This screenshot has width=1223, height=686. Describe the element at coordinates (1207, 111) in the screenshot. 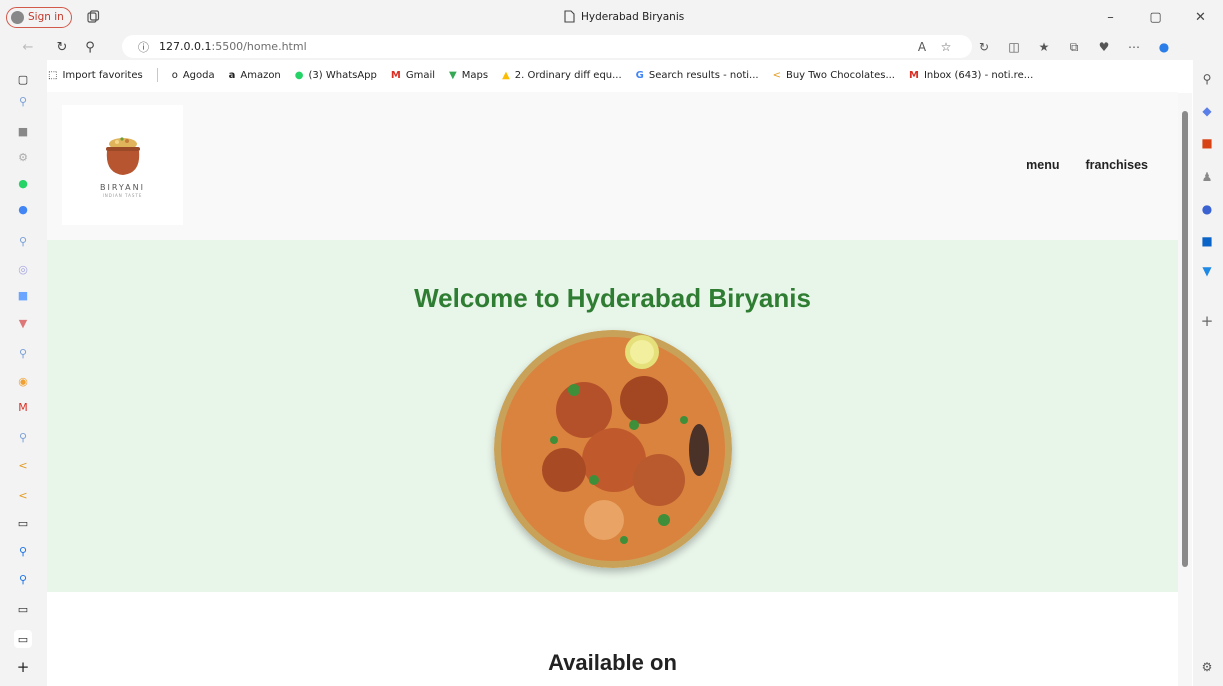

I see `sidebar-shopping-icon: ◆` at that location.